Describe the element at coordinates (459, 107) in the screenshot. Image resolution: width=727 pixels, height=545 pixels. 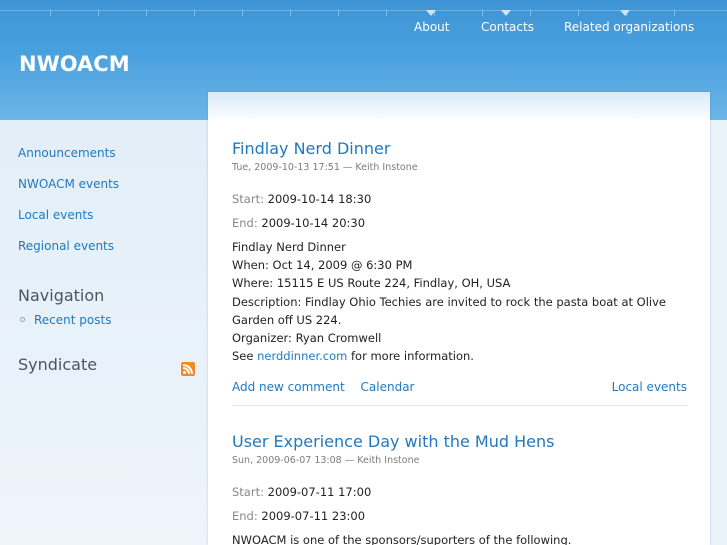
I see `content-top-glow` at that location.